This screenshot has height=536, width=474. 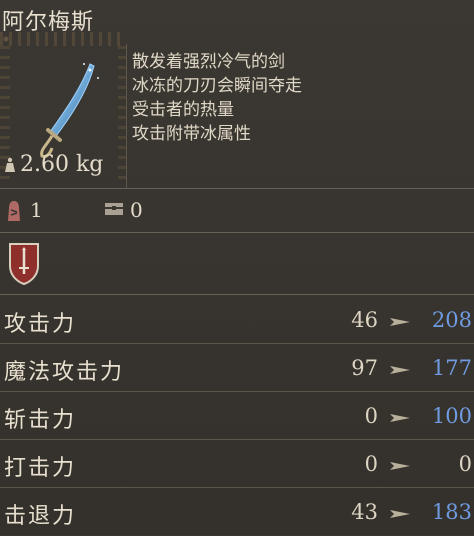 What do you see at coordinates (237, 320) in the screenshot?
I see `stat-row-attack: 攻击力 46 208` at bounding box center [237, 320].